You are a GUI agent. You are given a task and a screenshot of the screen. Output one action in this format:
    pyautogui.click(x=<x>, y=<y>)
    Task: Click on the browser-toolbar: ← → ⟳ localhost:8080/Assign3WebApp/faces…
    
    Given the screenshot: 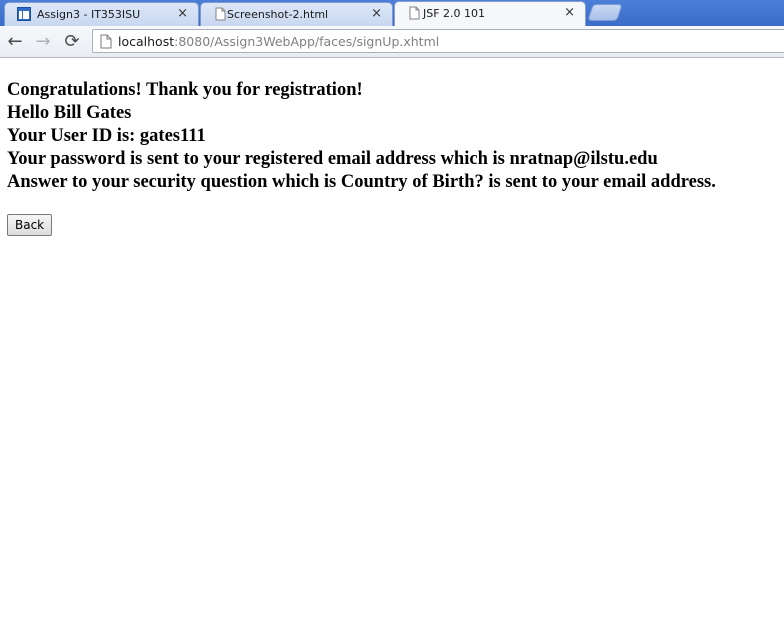 What is the action you would take?
    pyautogui.click(x=392, y=42)
    